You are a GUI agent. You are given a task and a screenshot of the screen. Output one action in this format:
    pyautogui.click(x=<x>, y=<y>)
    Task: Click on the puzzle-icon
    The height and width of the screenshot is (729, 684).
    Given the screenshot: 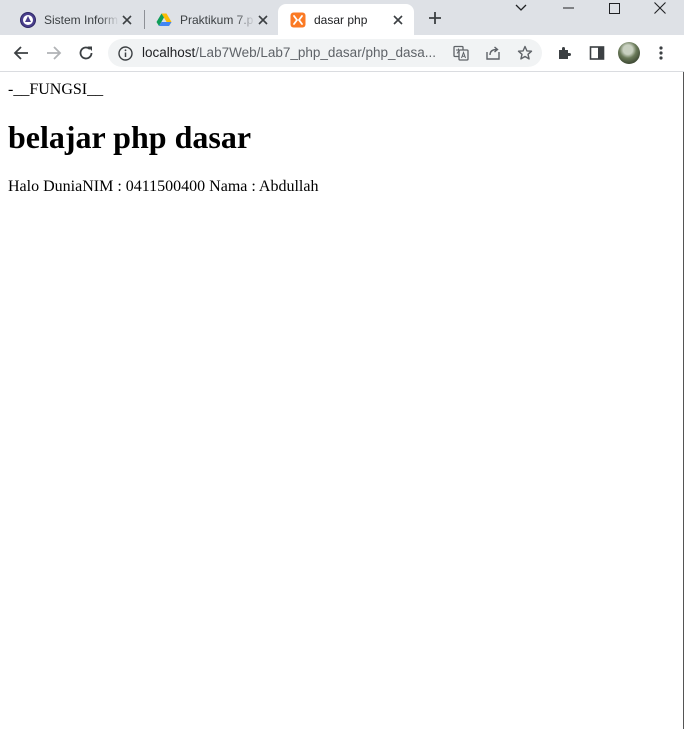 What is the action you would take?
    pyautogui.click(x=565, y=53)
    